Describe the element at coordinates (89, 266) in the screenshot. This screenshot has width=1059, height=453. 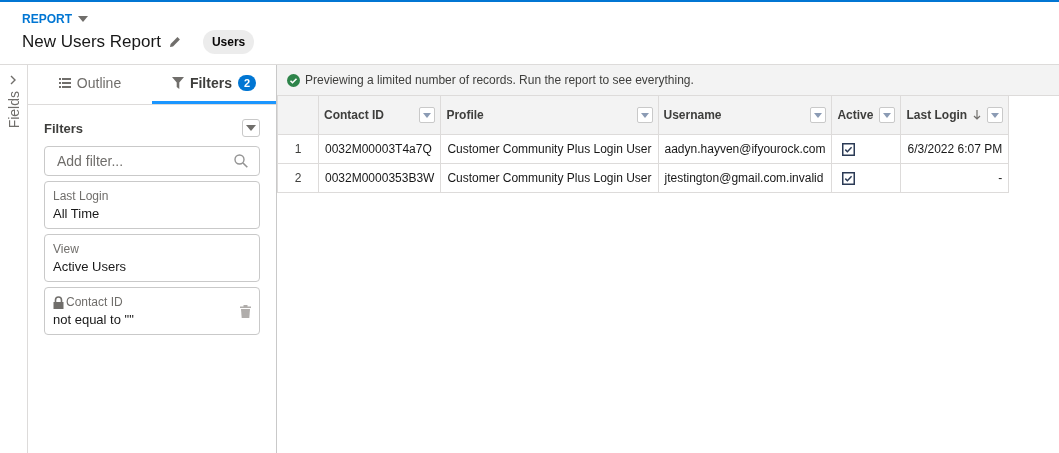
I see `filter-value: Active Users` at that location.